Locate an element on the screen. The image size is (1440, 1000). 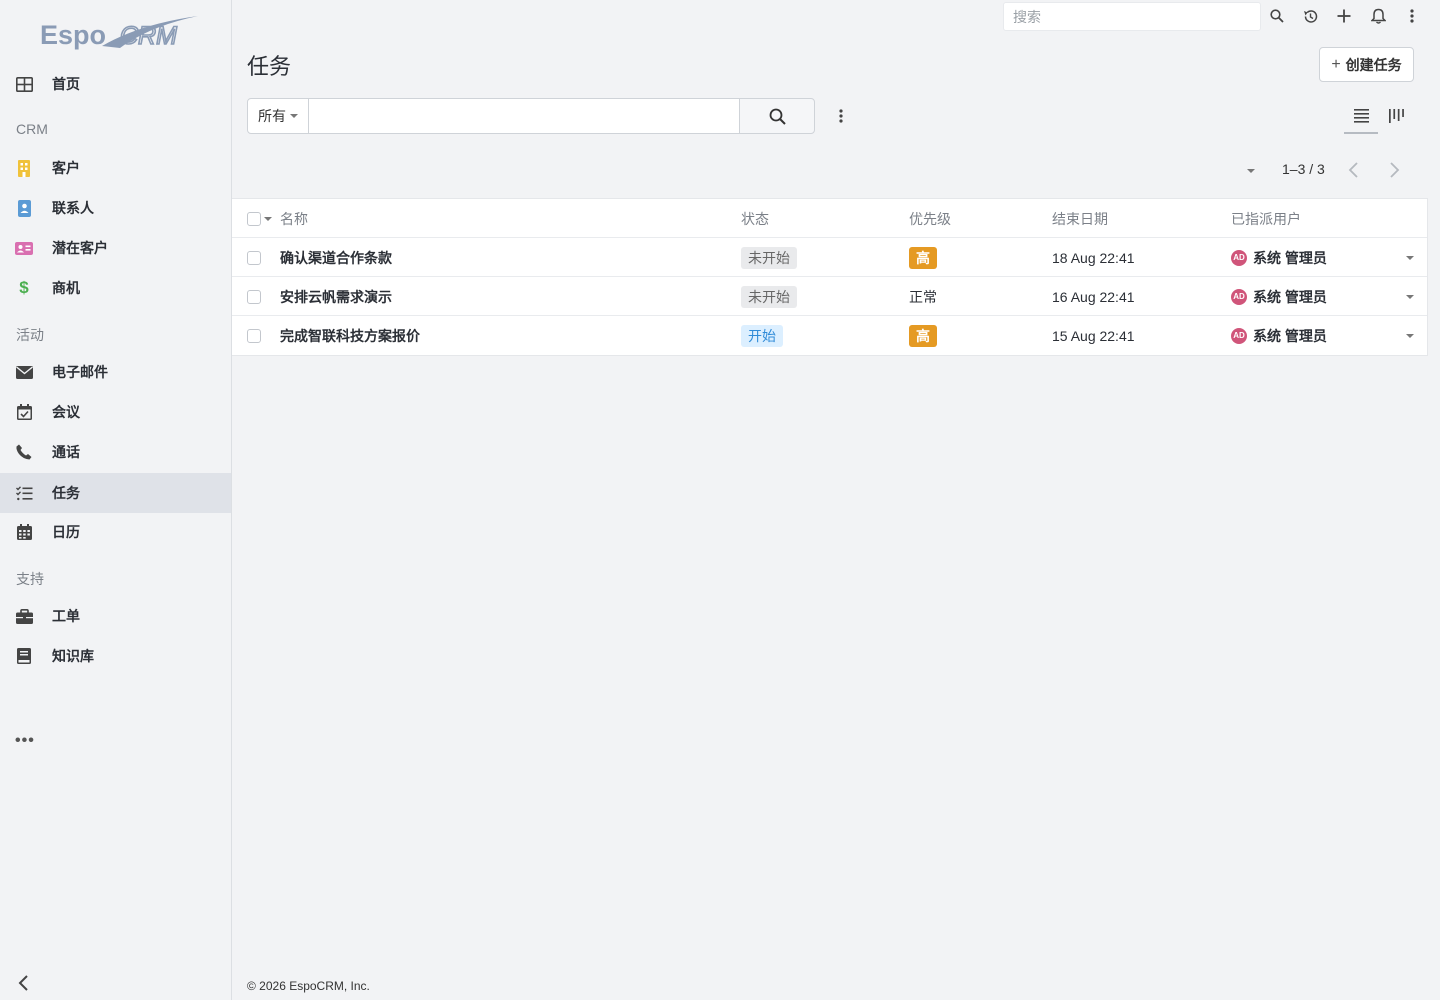
sidebar-item-cases: 工单 is located at coordinates (115, 616).